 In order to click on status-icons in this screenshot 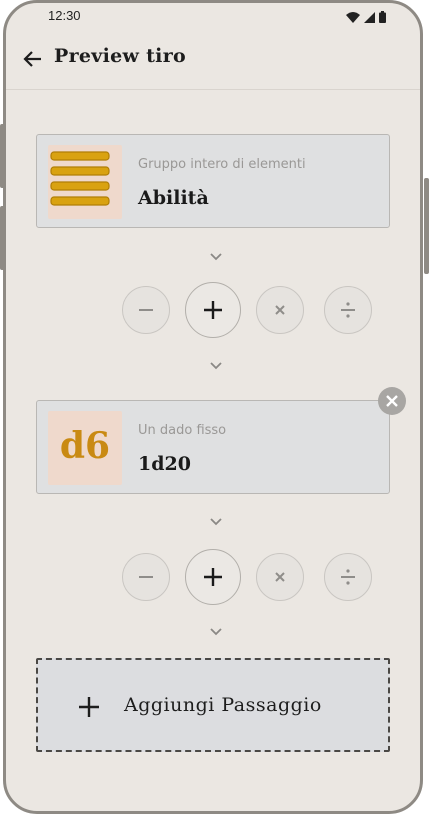, I will do `click(366, 17)`.